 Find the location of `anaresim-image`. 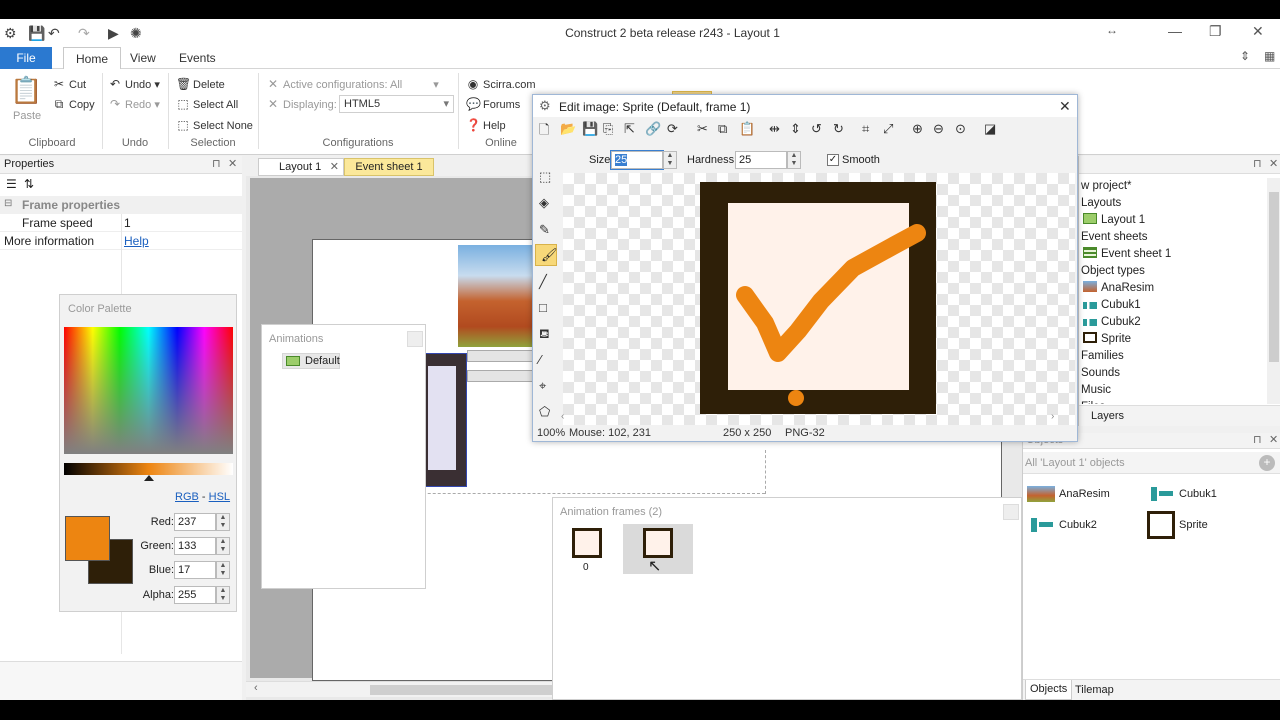

anaresim-image is located at coordinates (495, 296).